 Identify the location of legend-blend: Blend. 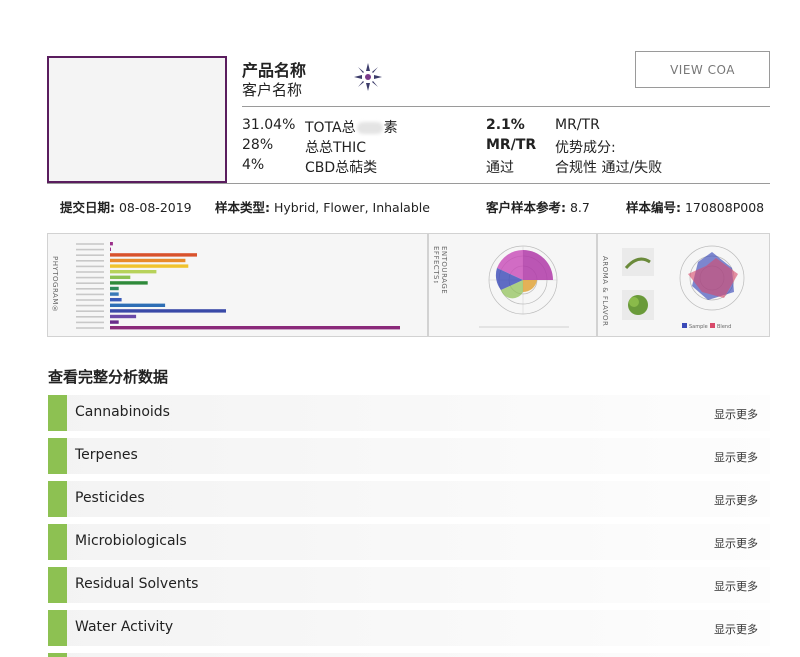
(724, 327).